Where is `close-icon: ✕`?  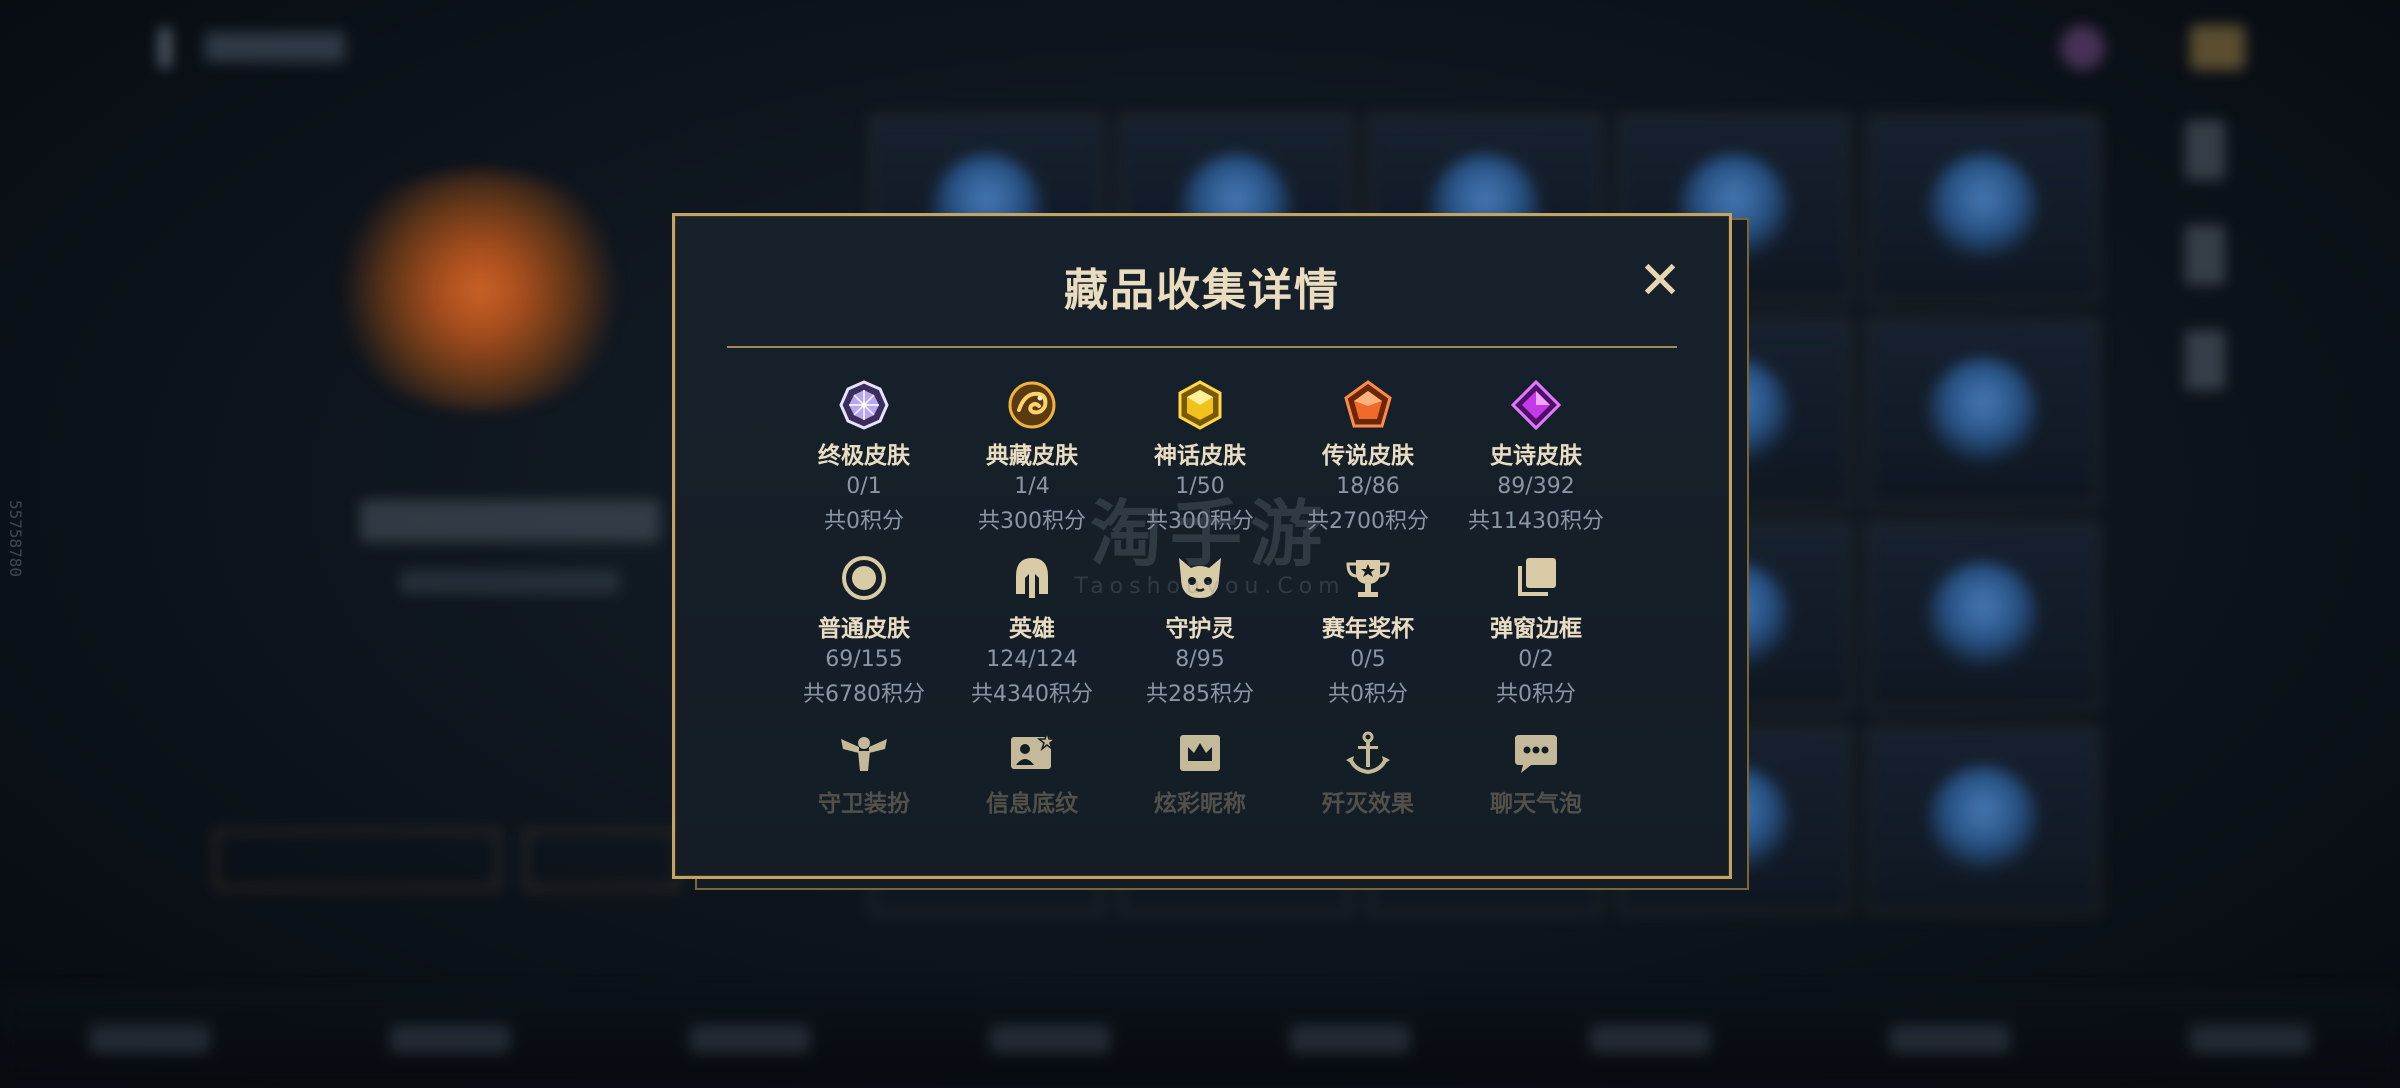 close-icon: ✕ is located at coordinates (1660, 281).